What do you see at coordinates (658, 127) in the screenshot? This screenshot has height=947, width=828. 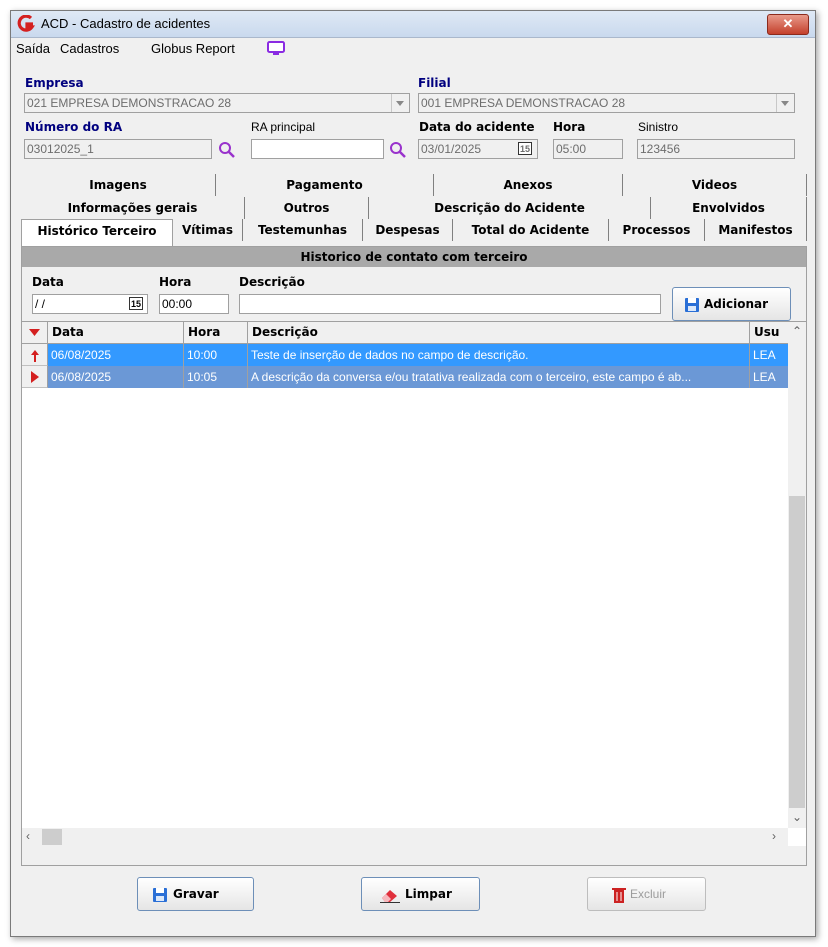 I see `sinistro-label: Sinistro` at bounding box center [658, 127].